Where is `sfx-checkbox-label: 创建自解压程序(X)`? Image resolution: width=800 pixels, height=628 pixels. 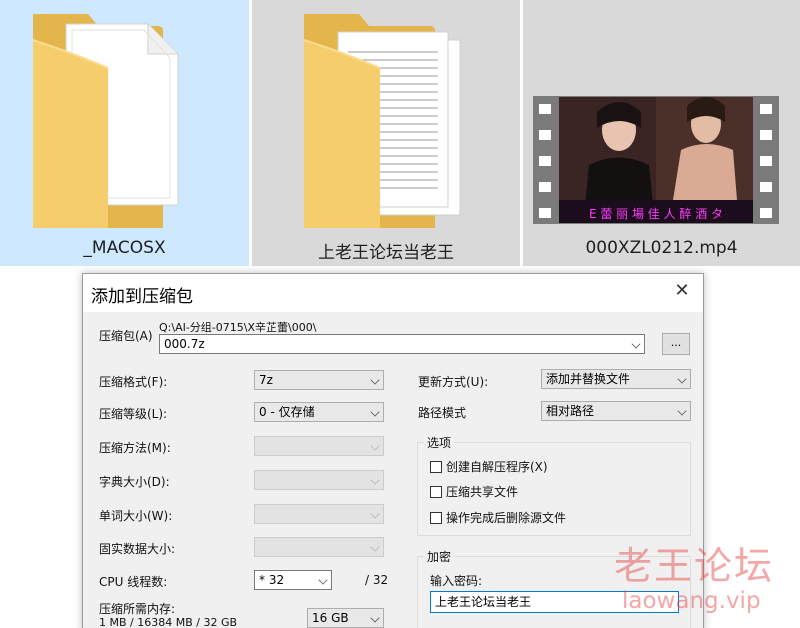 sfx-checkbox-label: 创建自解压程序(X) is located at coordinates (497, 467).